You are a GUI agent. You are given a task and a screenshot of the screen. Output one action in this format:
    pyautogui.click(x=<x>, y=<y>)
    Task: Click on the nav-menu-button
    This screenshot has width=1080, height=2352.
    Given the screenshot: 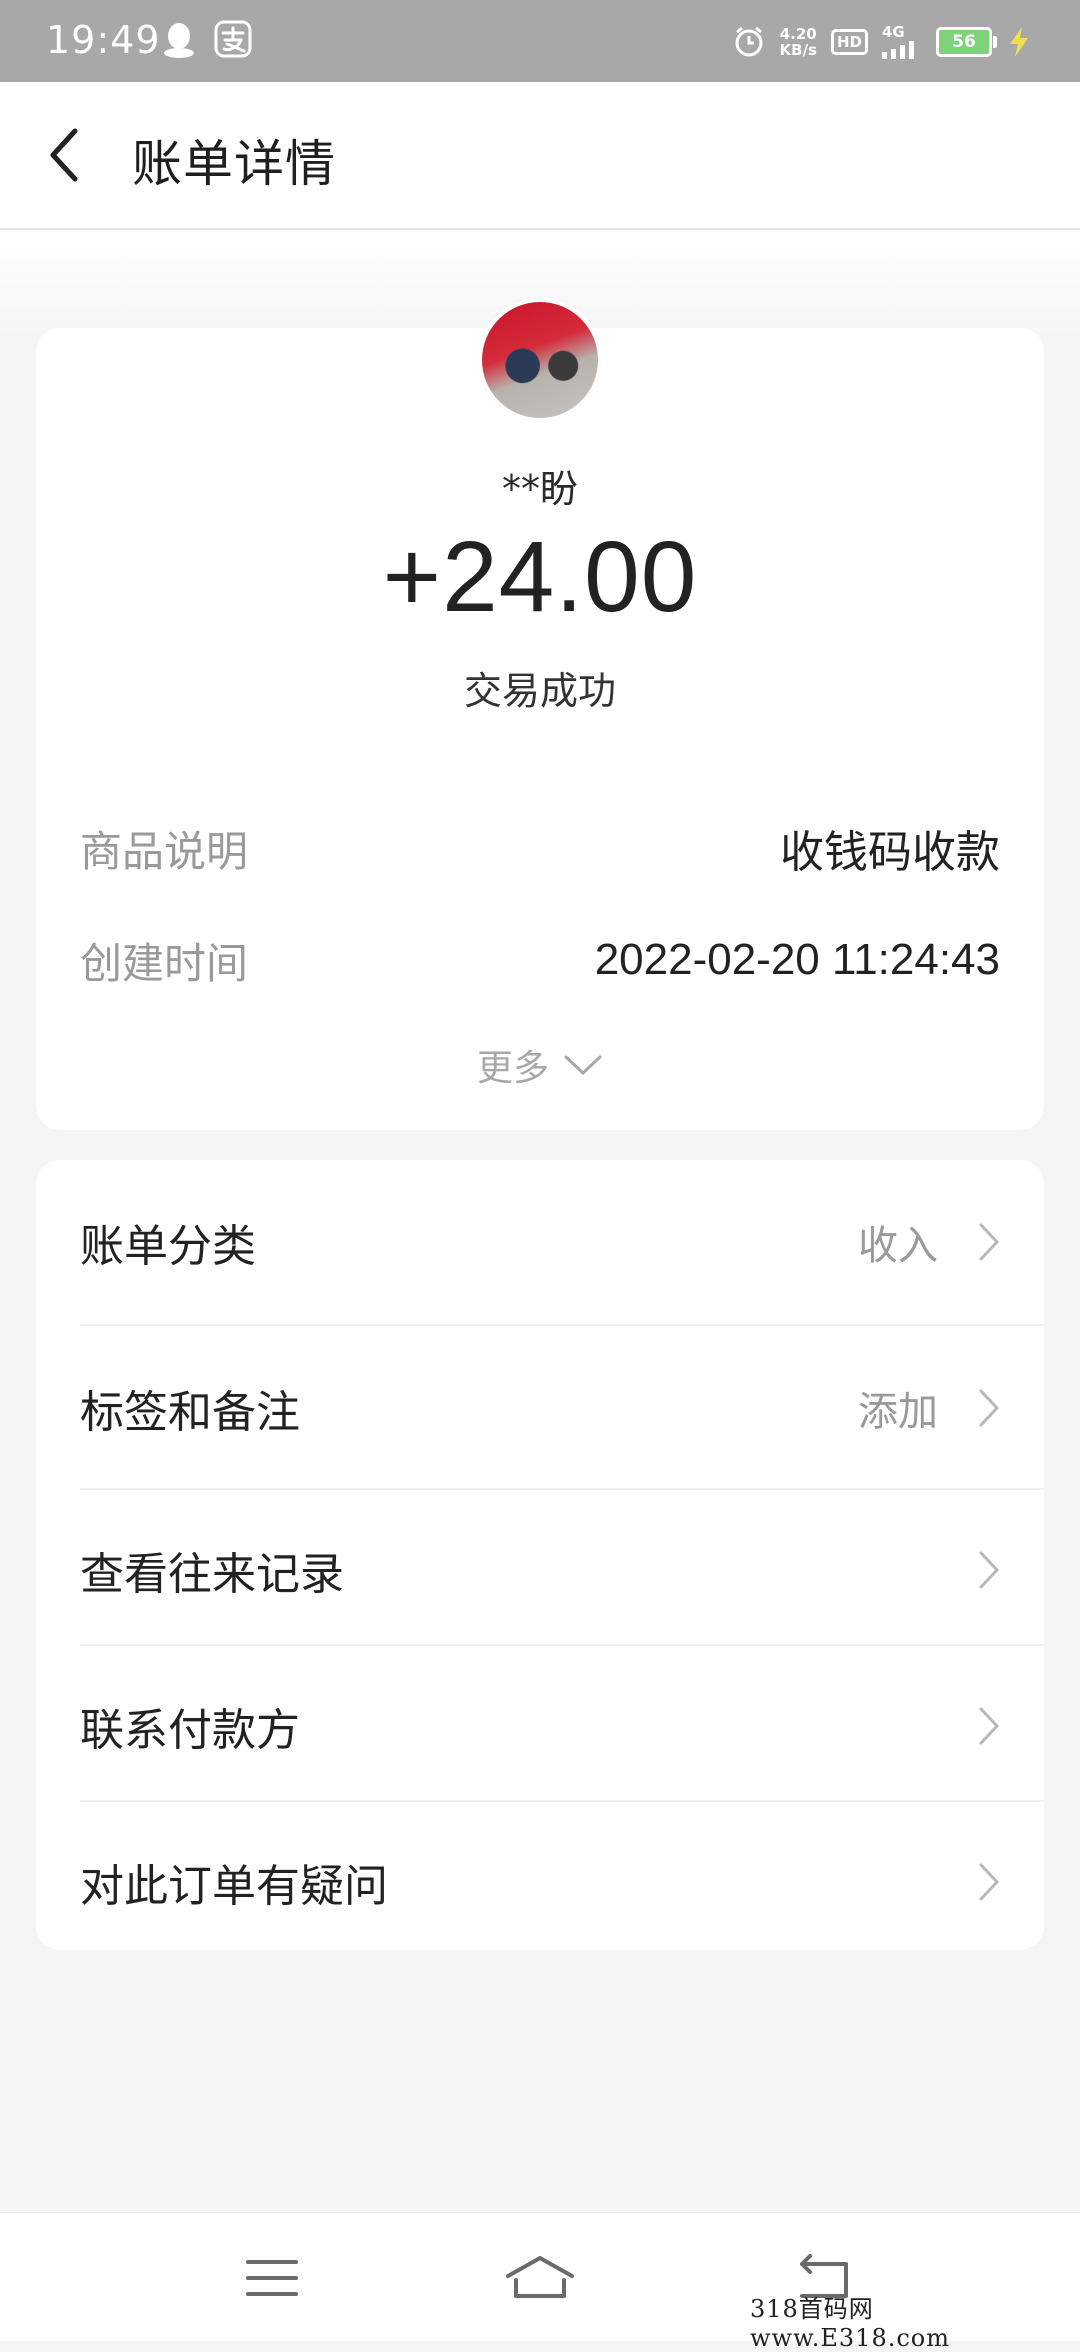 What is the action you would take?
    pyautogui.click(x=272, y=2278)
    